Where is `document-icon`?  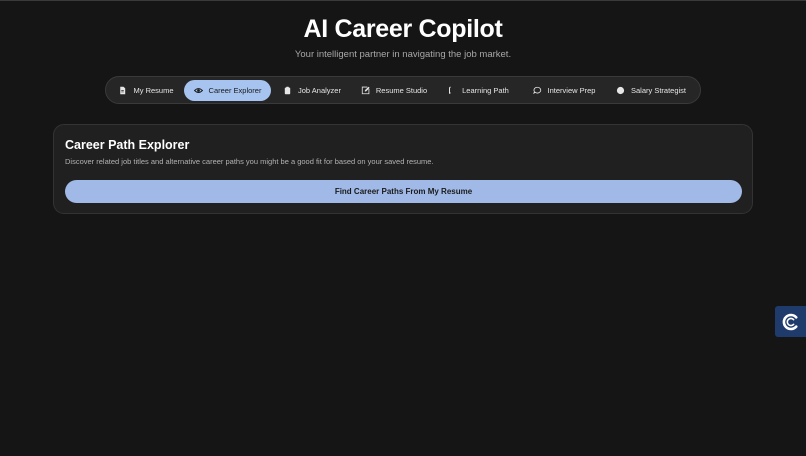 document-icon is located at coordinates (123, 90).